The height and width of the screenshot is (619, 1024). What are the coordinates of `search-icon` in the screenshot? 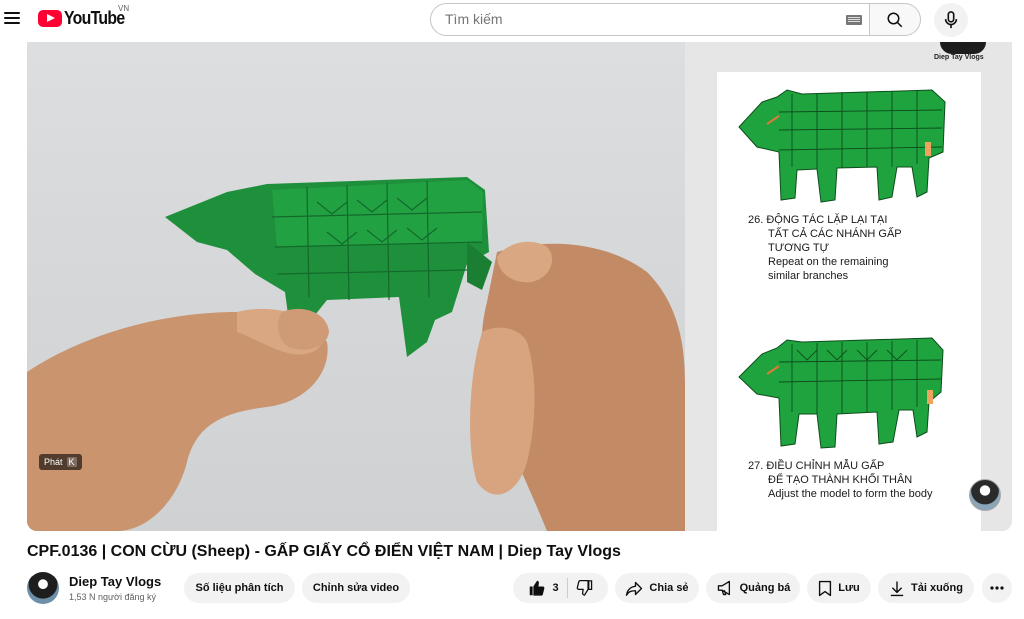 It's located at (895, 19).